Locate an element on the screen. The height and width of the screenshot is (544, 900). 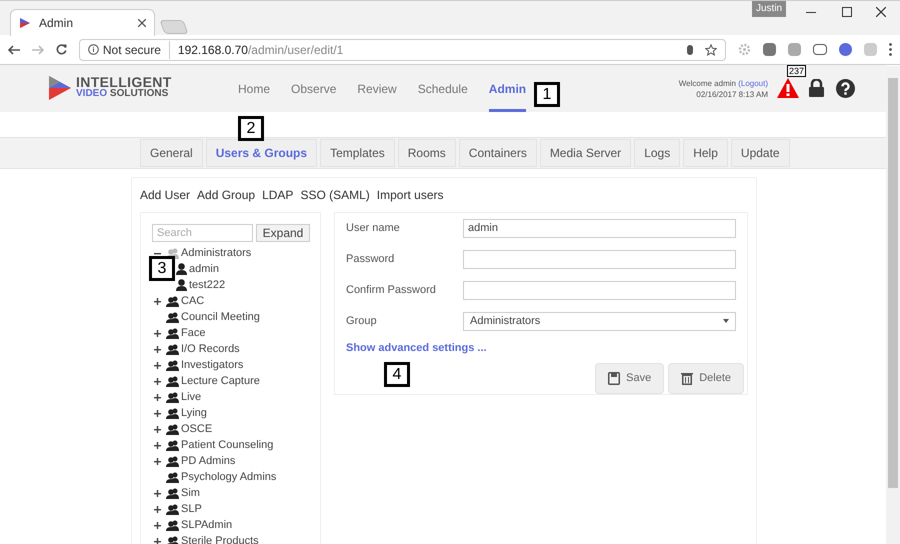
nav-tab: Review is located at coordinates (377, 88).